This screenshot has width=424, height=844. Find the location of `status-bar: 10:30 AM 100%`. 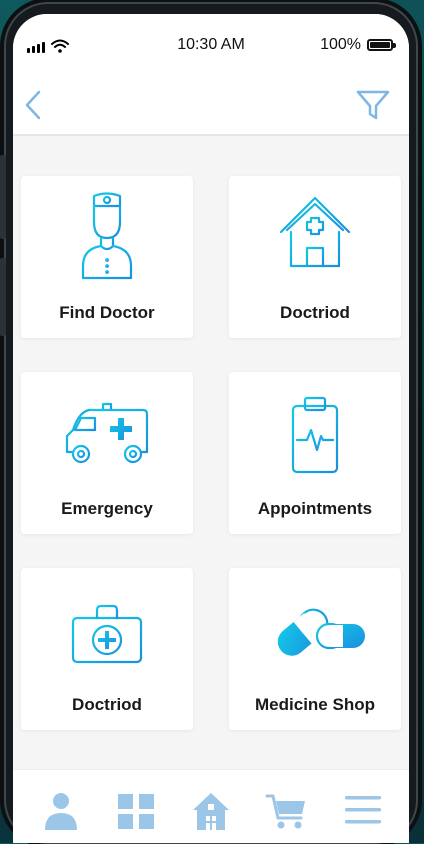

status-bar: 10:30 AM 100% is located at coordinates (211, 44).